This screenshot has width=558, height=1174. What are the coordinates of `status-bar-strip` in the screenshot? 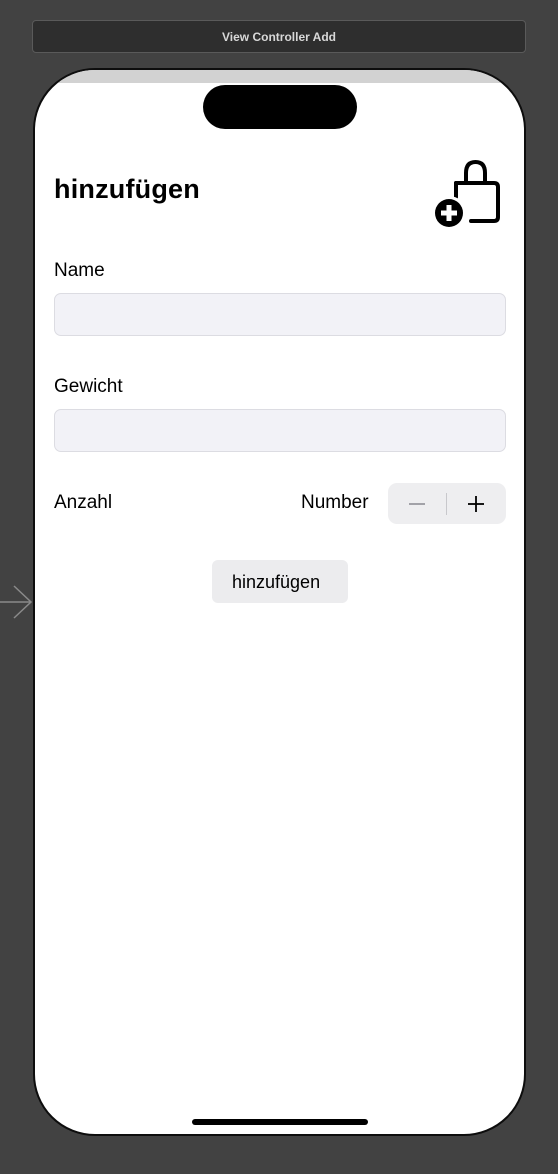 It's located at (279, 76).